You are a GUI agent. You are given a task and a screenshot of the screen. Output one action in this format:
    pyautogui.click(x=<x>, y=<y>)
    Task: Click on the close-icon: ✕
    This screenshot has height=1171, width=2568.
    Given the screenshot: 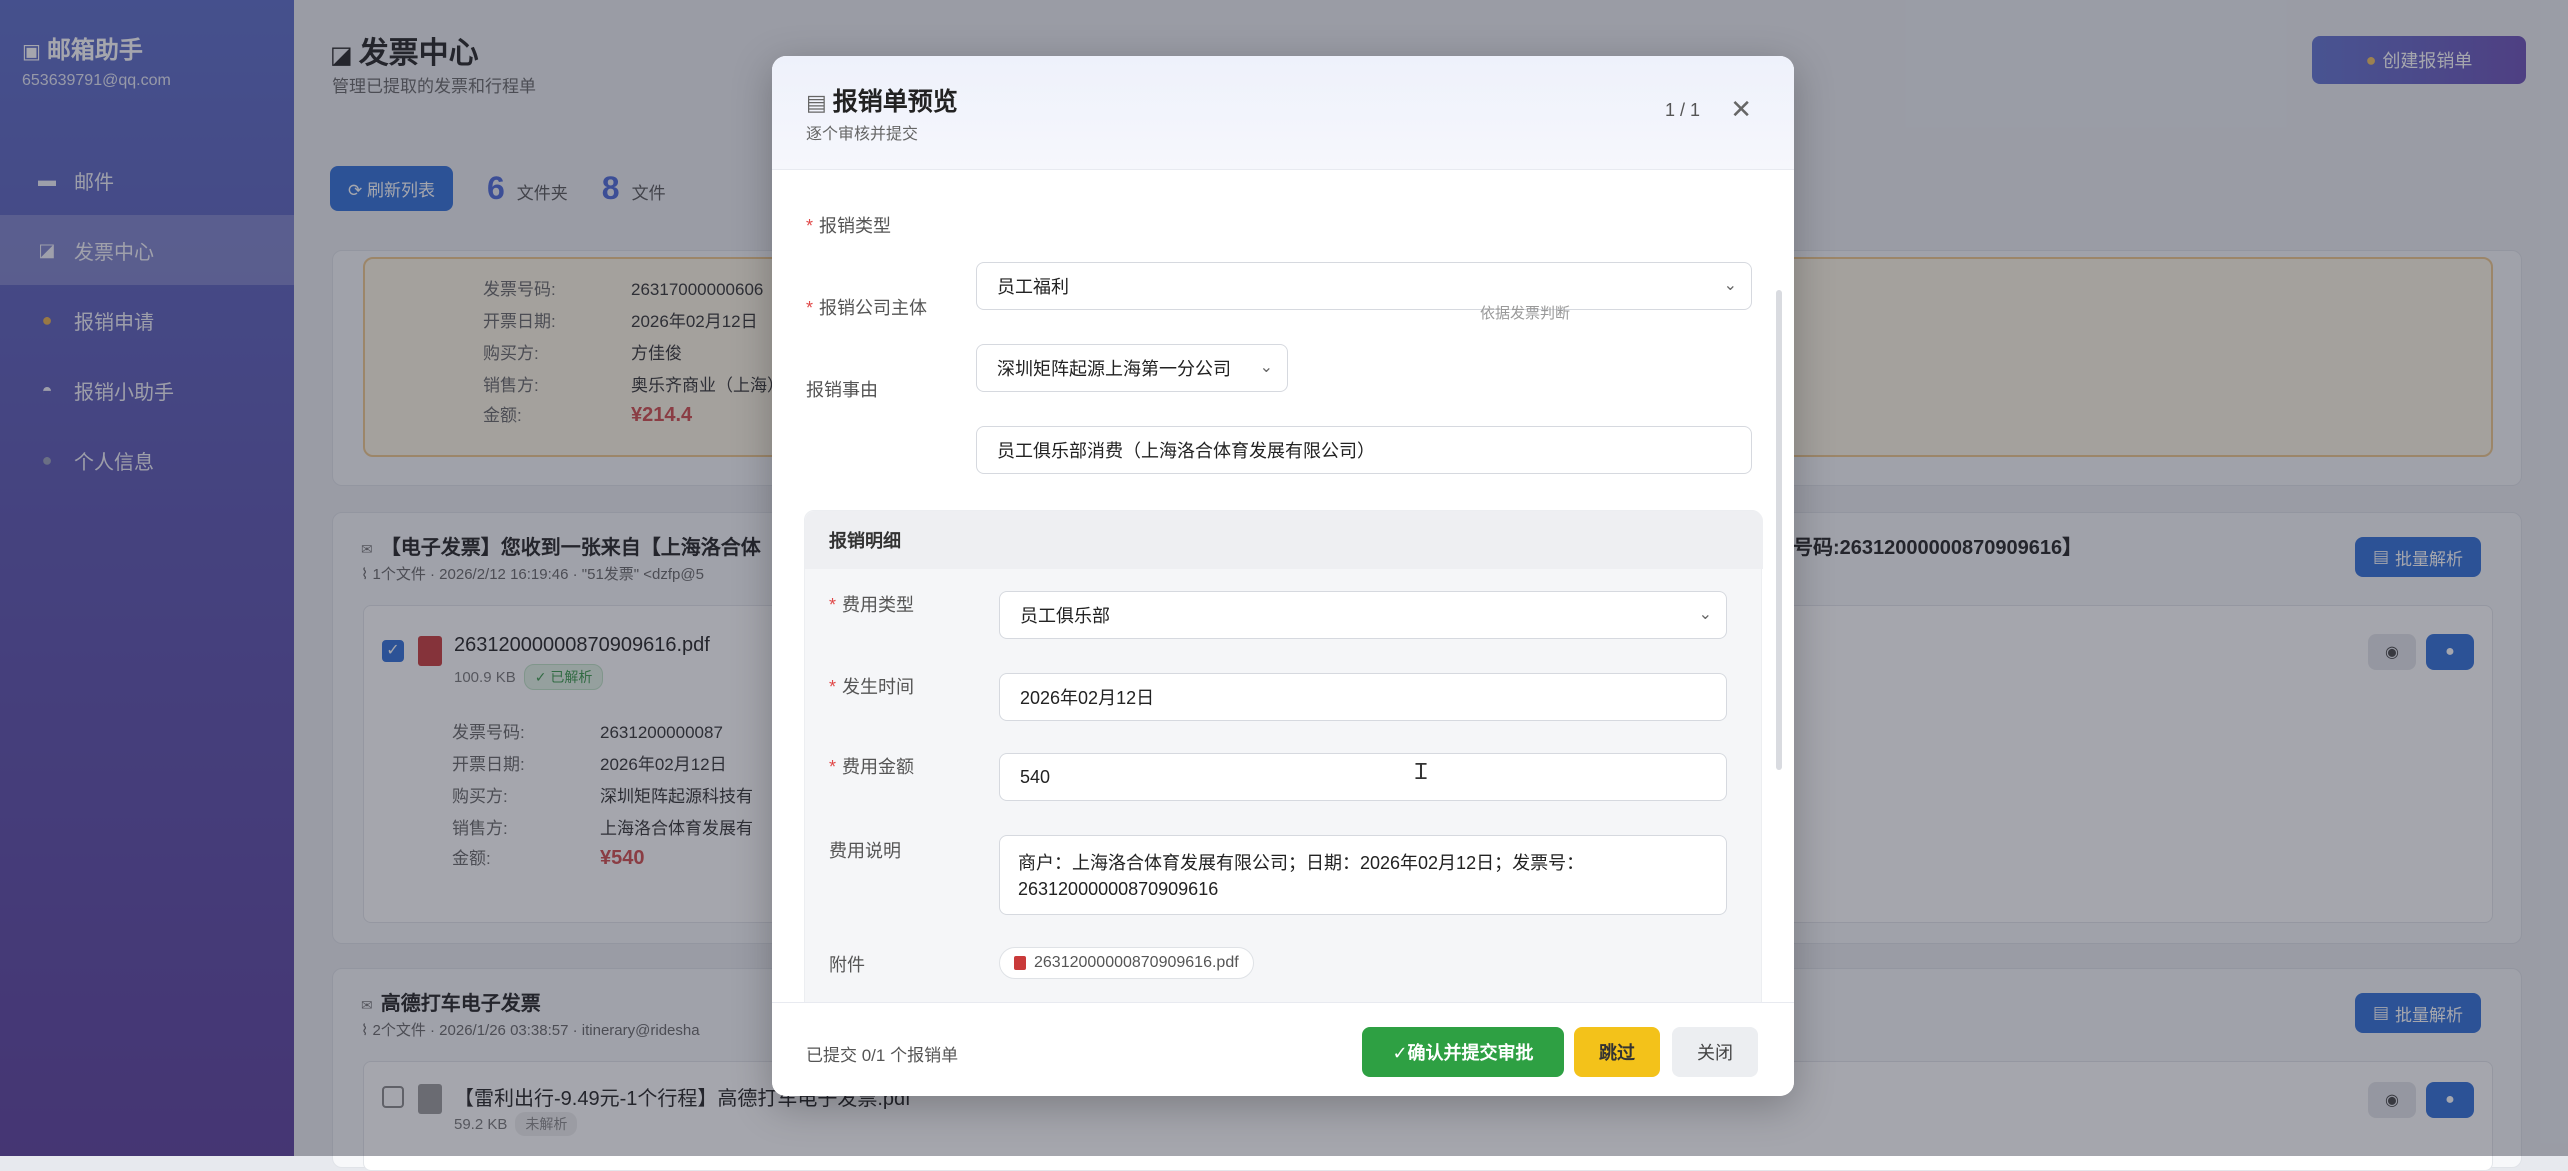 What is the action you would take?
    pyautogui.click(x=1741, y=109)
    